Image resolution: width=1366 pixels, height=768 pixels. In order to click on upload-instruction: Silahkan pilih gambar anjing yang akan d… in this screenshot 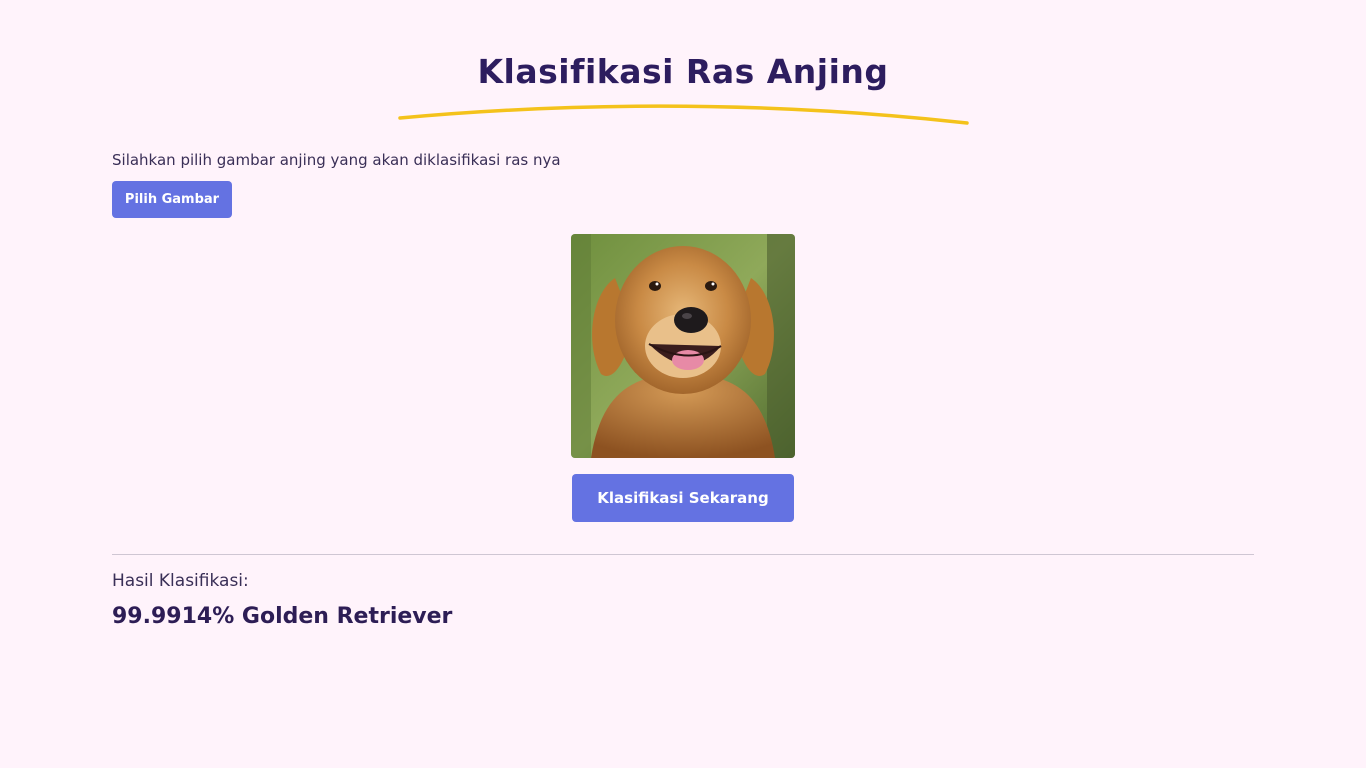, I will do `click(336, 160)`.